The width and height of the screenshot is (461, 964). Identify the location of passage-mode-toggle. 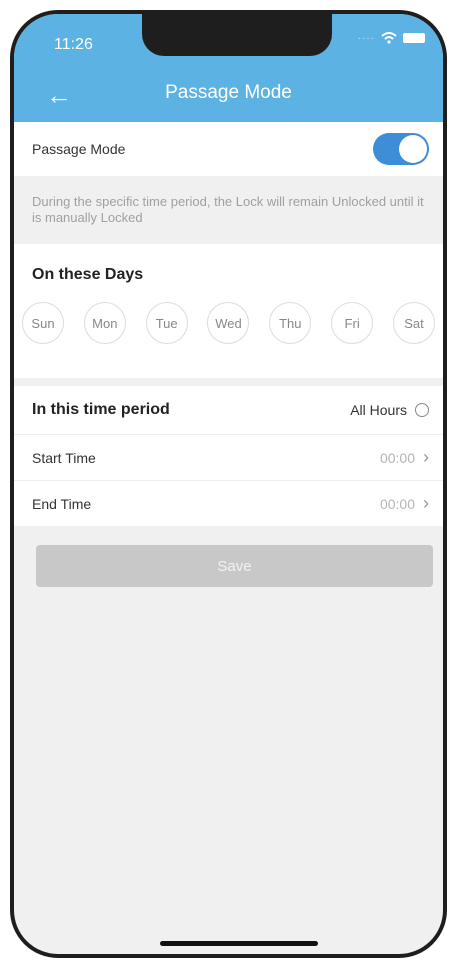
(401, 149).